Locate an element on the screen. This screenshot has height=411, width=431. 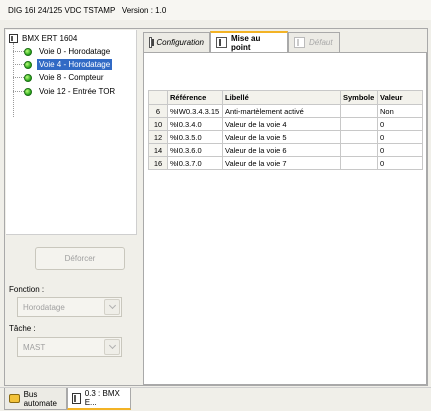
column-header: Libellé is located at coordinates (281, 97).